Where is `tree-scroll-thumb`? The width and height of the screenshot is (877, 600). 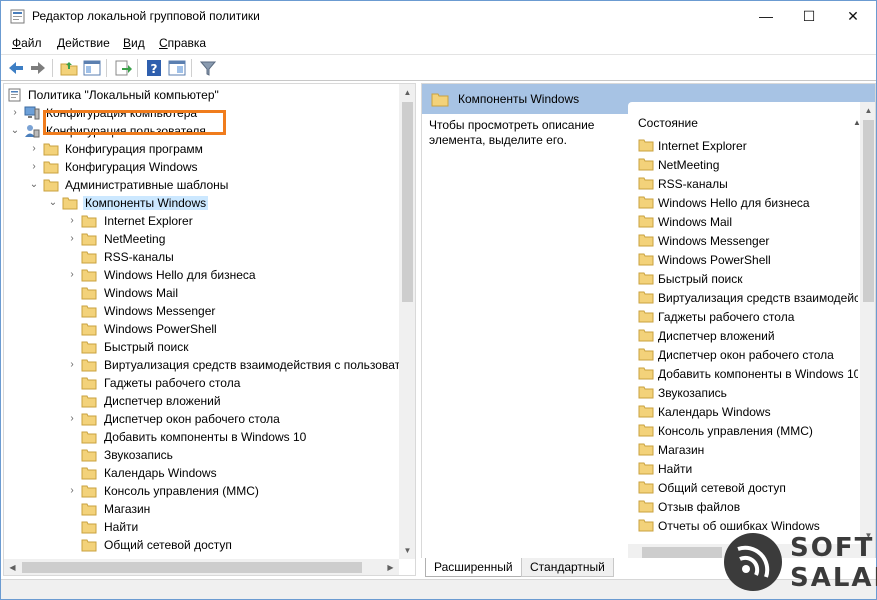
tree-scroll-thumb is located at coordinates (407, 202).